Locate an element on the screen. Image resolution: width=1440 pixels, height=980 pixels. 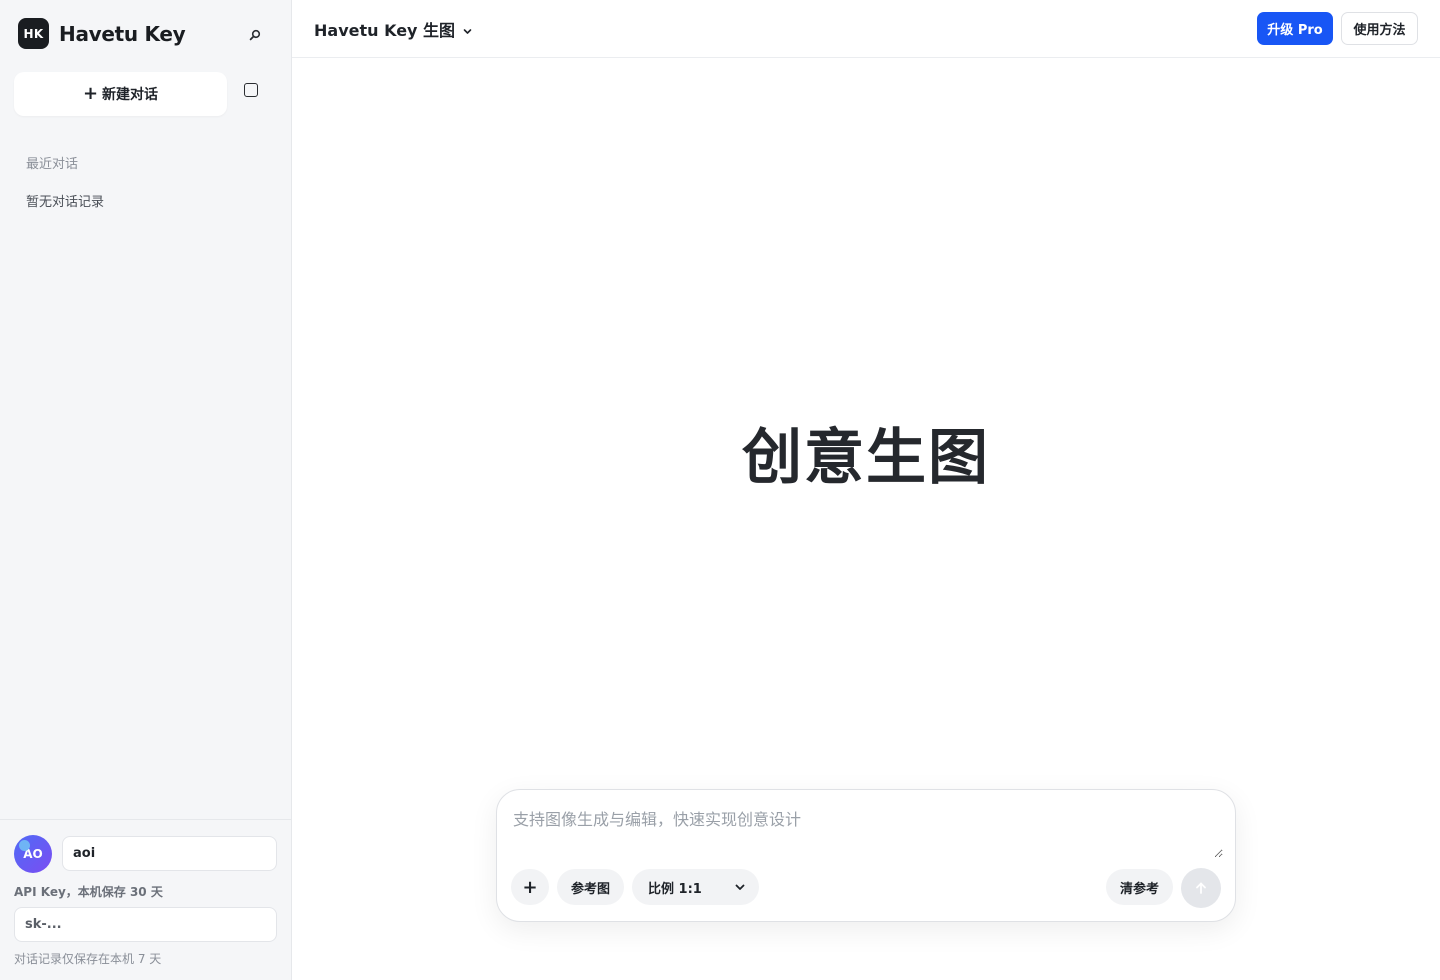
add-attachment-button: + is located at coordinates (530, 887).